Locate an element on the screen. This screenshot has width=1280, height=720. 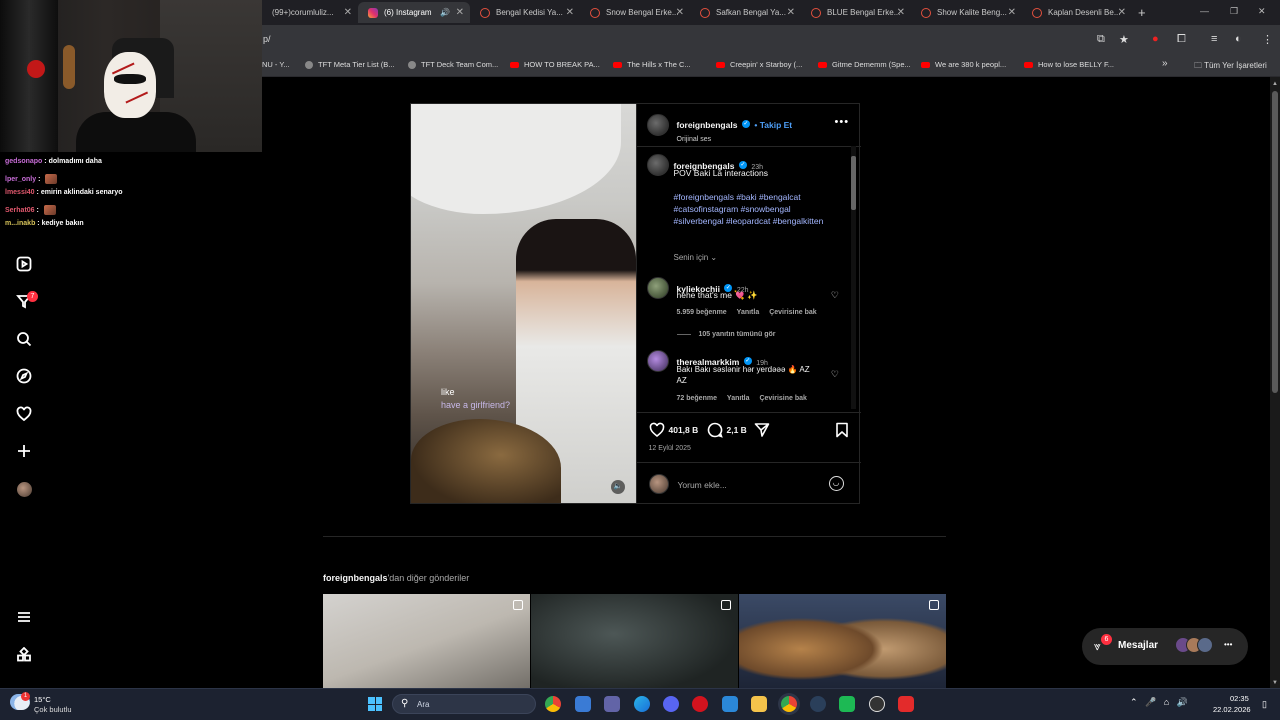
tab-corumlu: (99+)corumluliz... ✕ is located at coordinates (310, 12).